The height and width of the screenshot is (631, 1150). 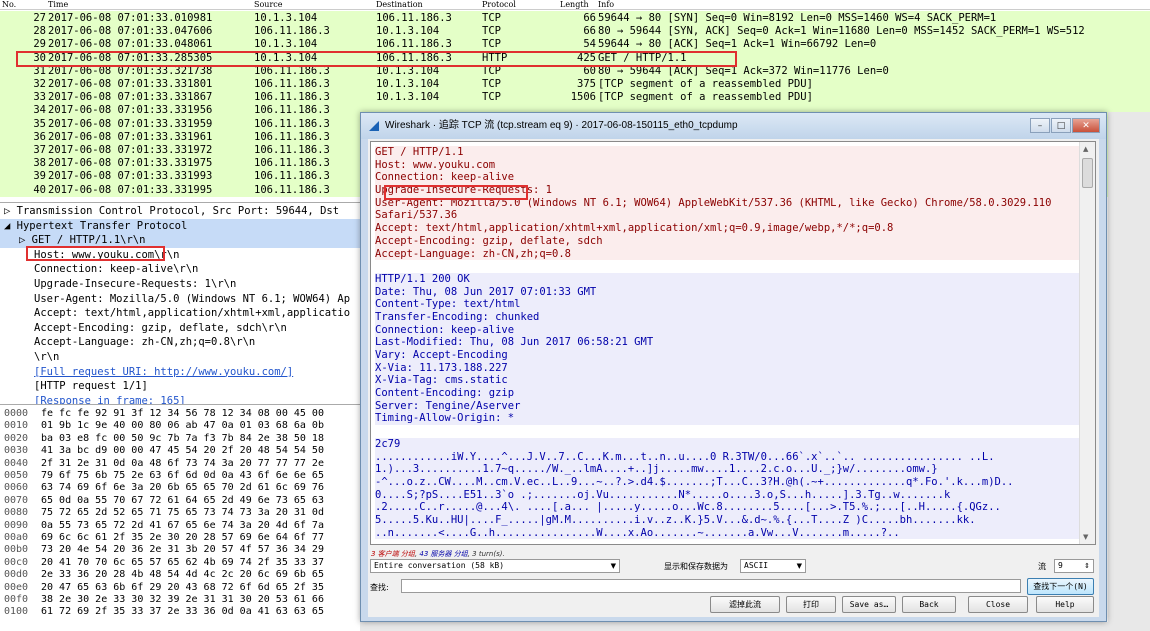 What do you see at coordinates (574, 5) in the screenshot?
I see `col-length: Length` at bounding box center [574, 5].